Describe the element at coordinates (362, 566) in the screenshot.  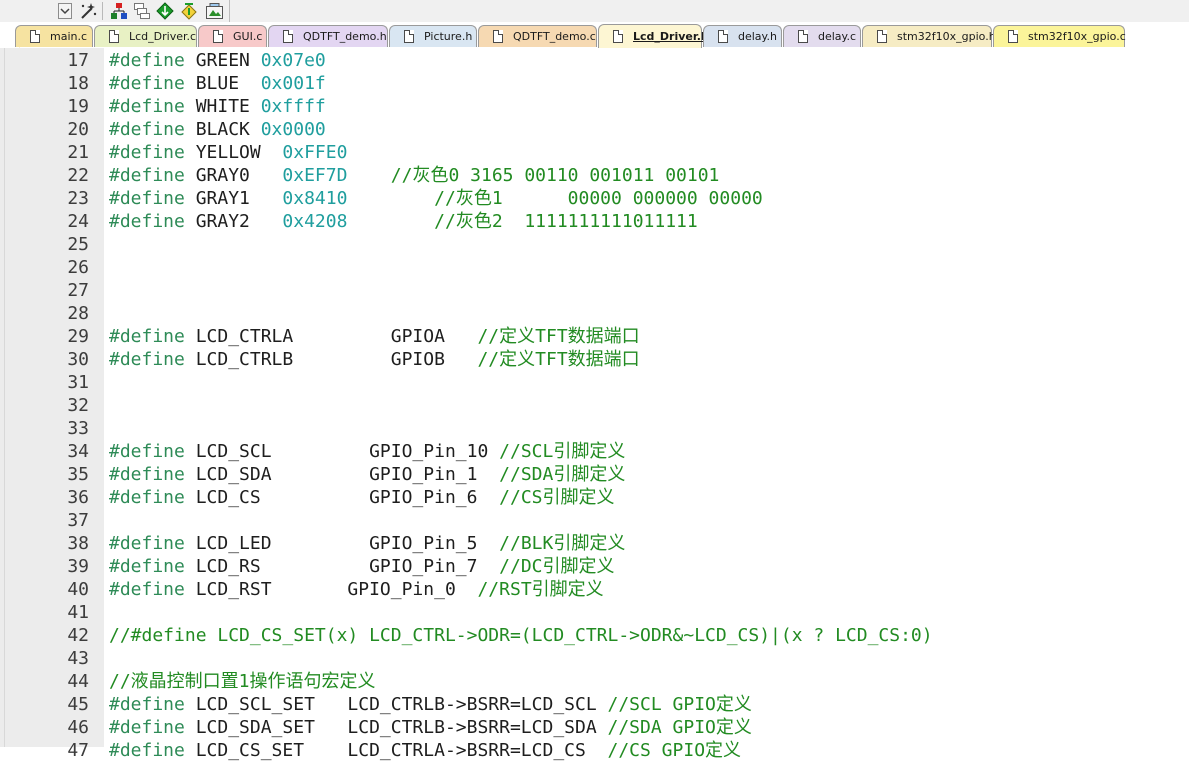
I see `code-line: #define LCD_RS GPIO_Pin_7 //DC引脚定义` at that location.